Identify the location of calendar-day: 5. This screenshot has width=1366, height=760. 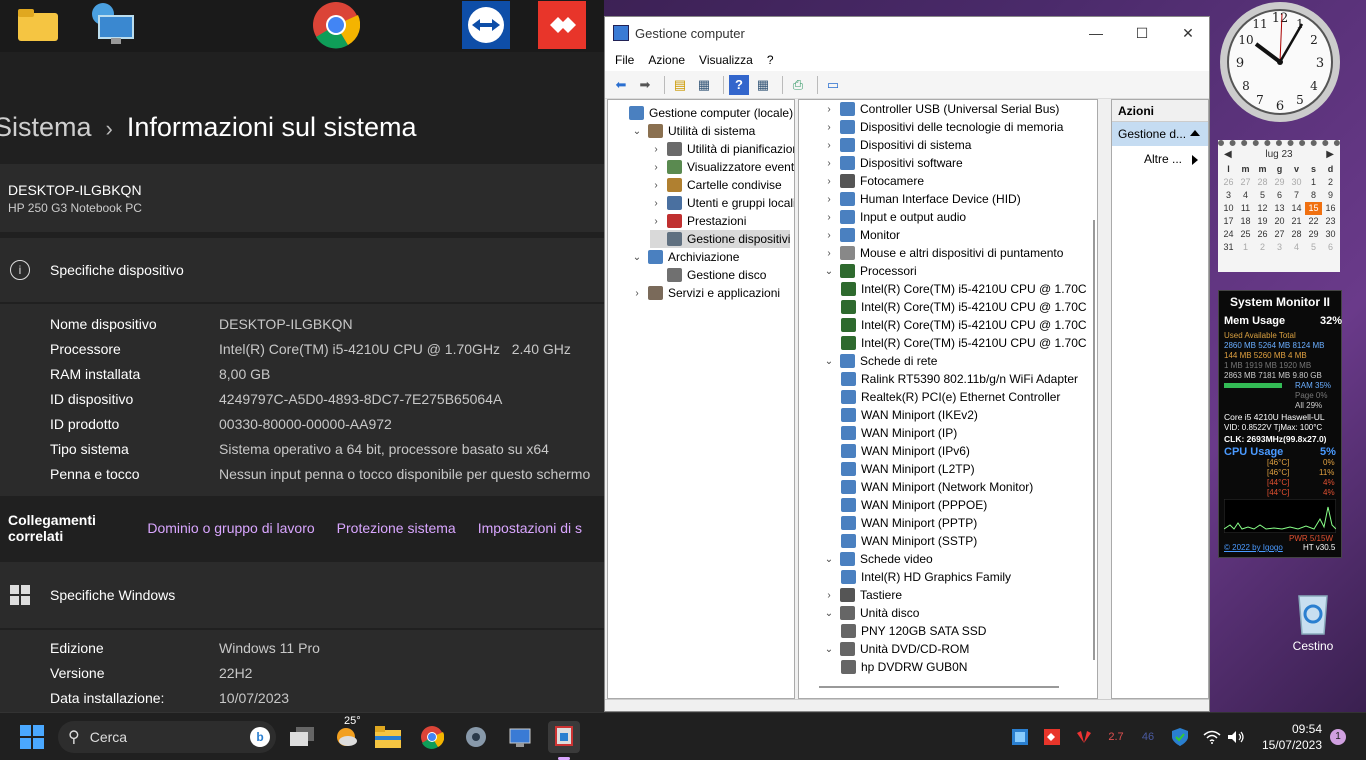
(1262, 195).